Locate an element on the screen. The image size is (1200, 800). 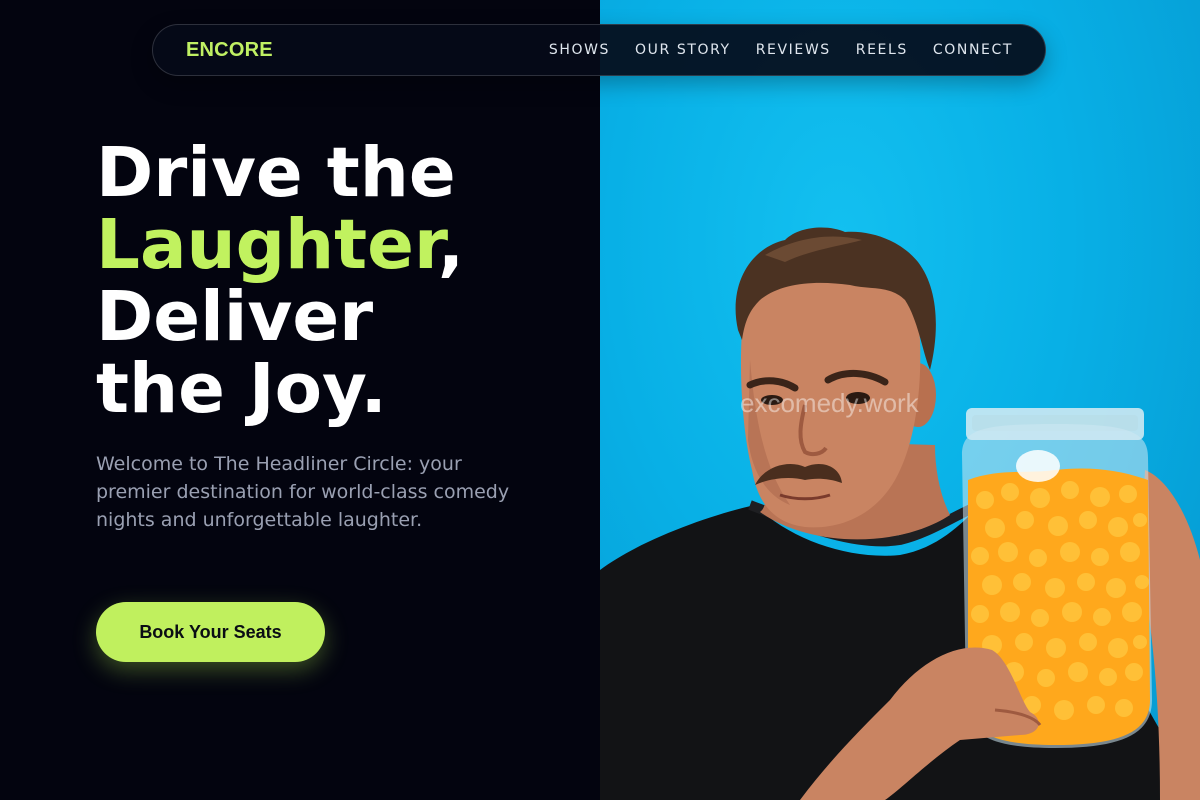
nav-link-connect: CONNECT is located at coordinates (973, 50).